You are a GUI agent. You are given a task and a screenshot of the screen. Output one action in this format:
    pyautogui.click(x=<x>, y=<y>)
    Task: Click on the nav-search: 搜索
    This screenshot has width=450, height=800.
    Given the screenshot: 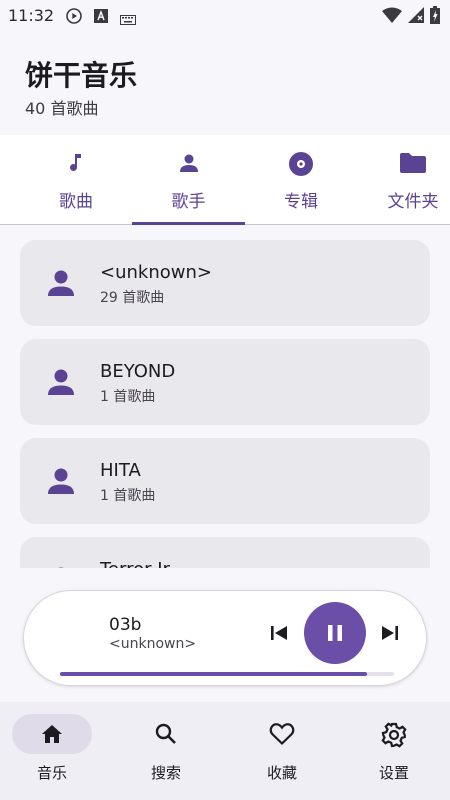 What is the action you would take?
    pyautogui.click(x=166, y=751)
    